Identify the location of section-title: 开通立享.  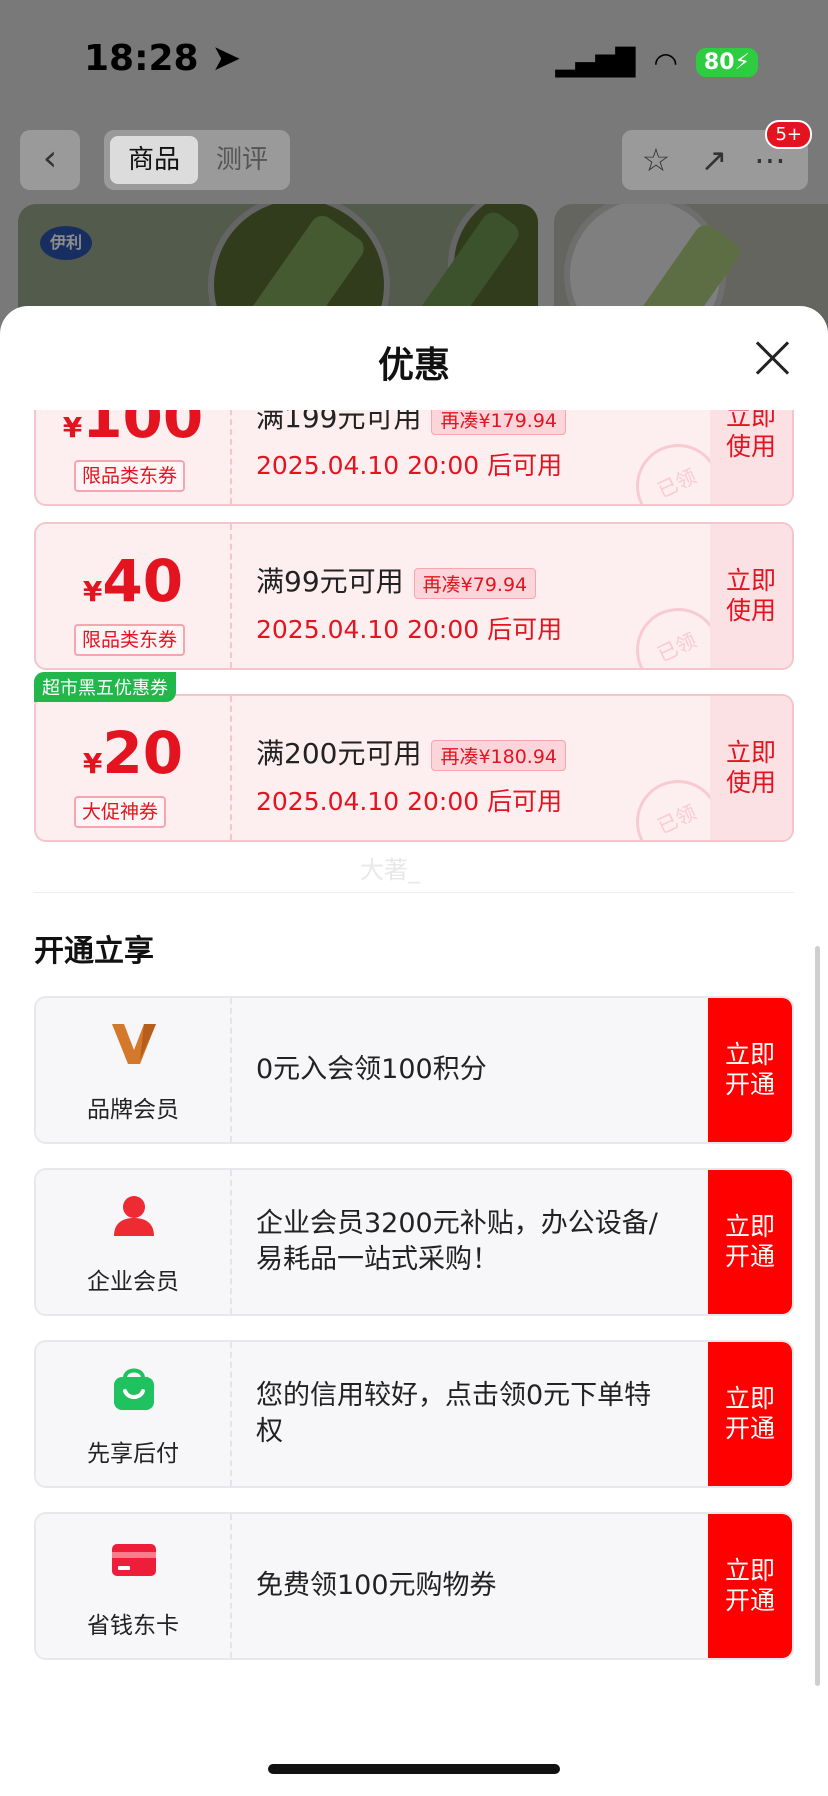
(94, 951).